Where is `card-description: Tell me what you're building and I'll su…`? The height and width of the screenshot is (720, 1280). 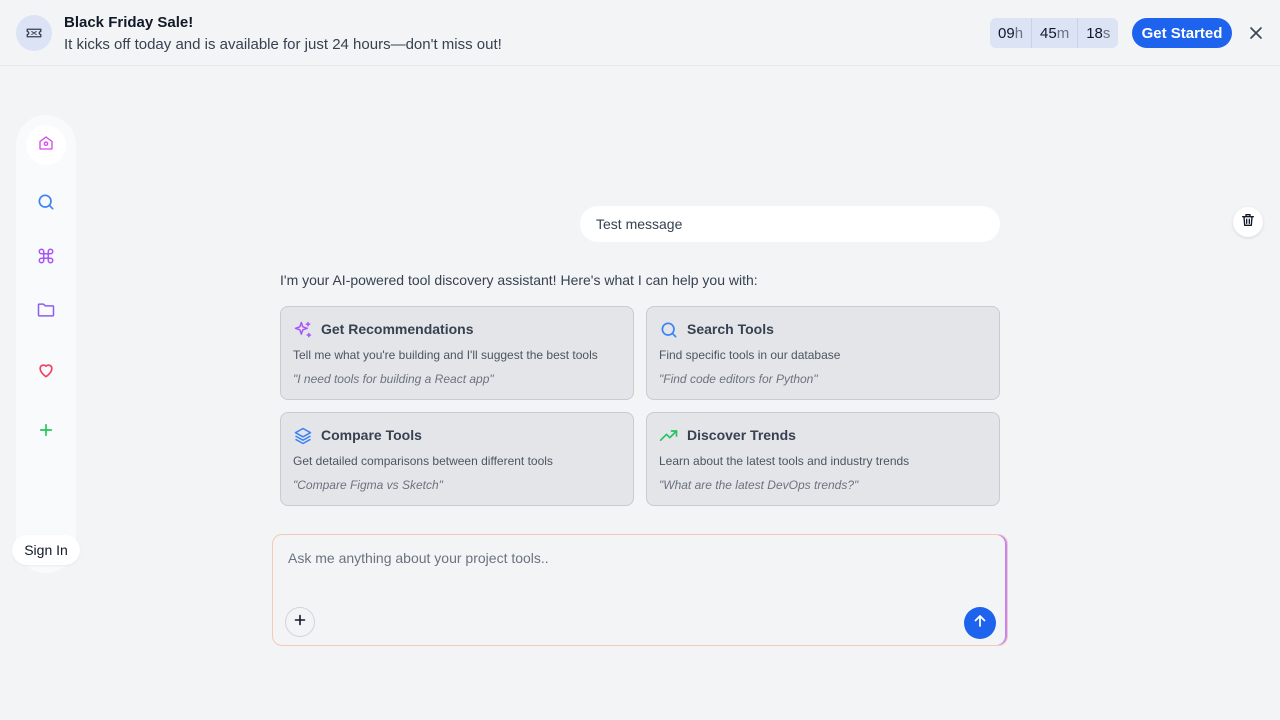 card-description: Tell me what you're building and I'll su… is located at coordinates (445, 355).